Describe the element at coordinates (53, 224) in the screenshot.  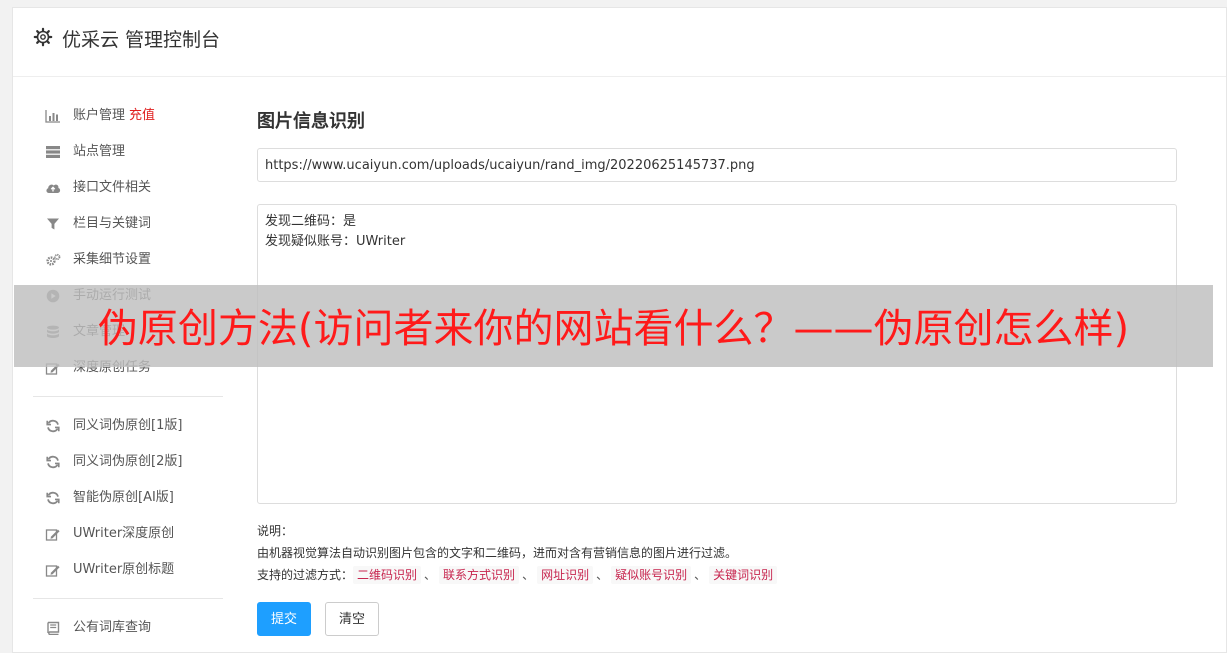
I see `filter-icon` at that location.